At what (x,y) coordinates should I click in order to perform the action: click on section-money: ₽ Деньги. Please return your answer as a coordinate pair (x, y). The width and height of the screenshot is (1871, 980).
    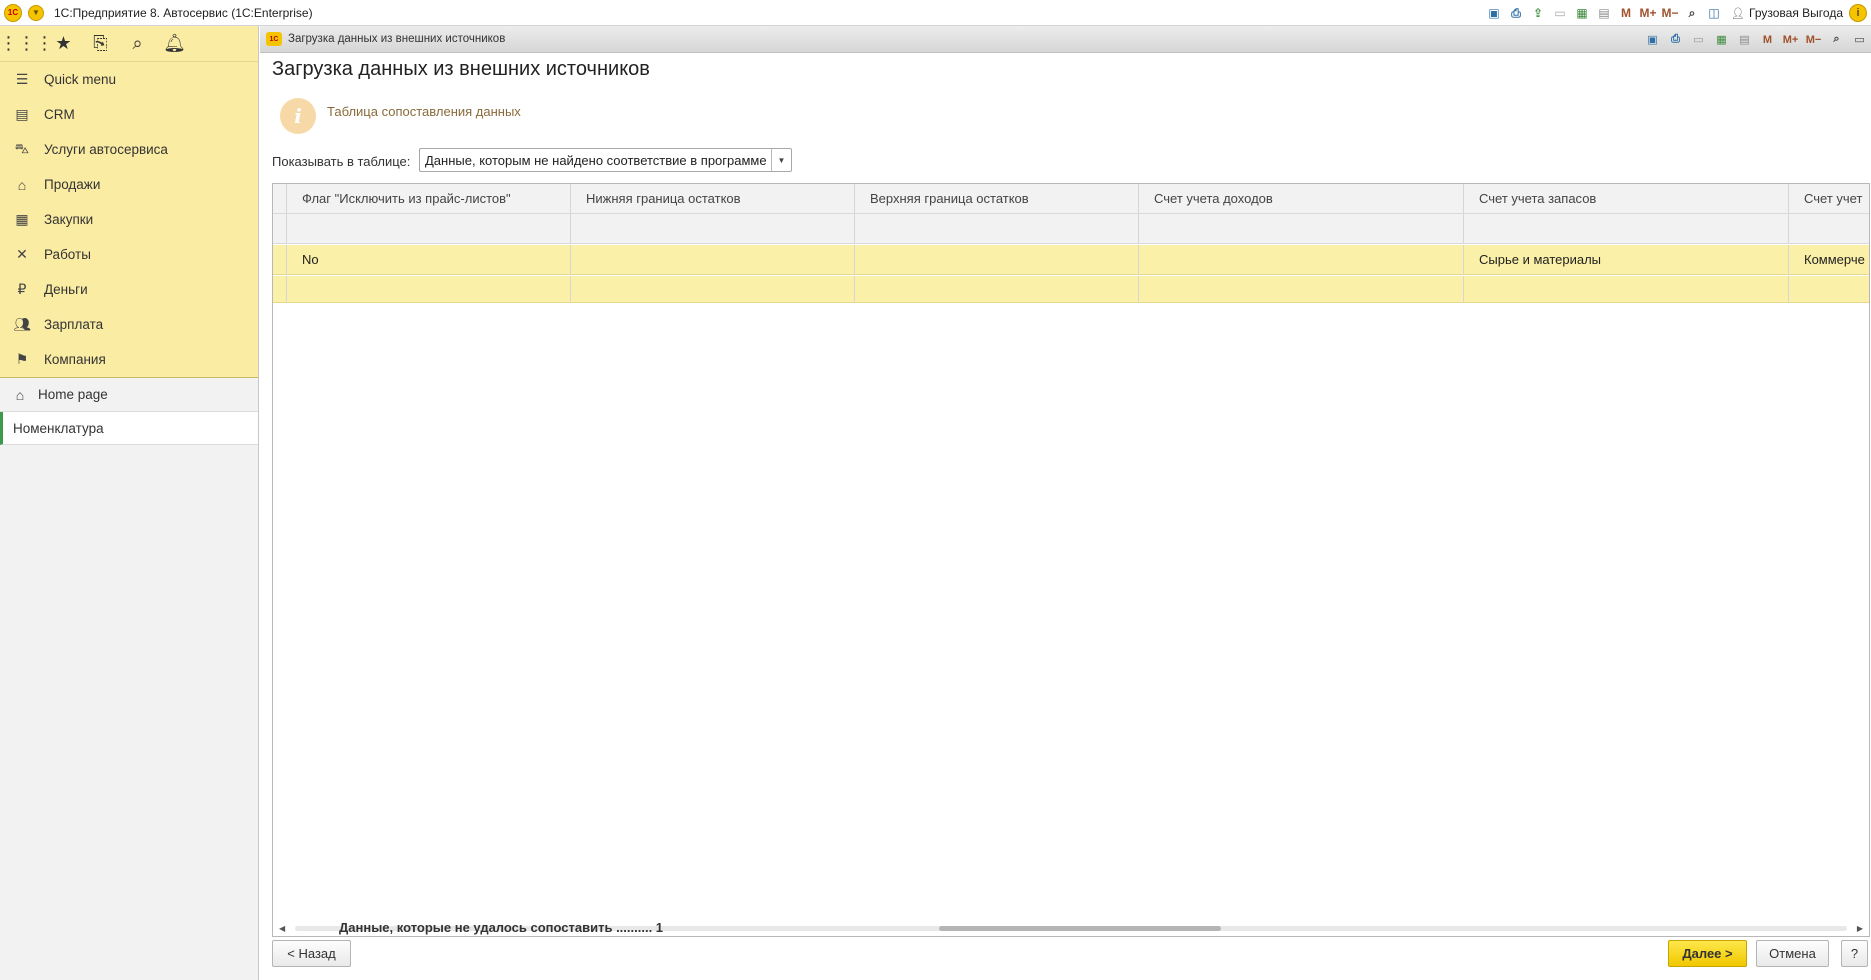
    Looking at the image, I should click on (129, 289).